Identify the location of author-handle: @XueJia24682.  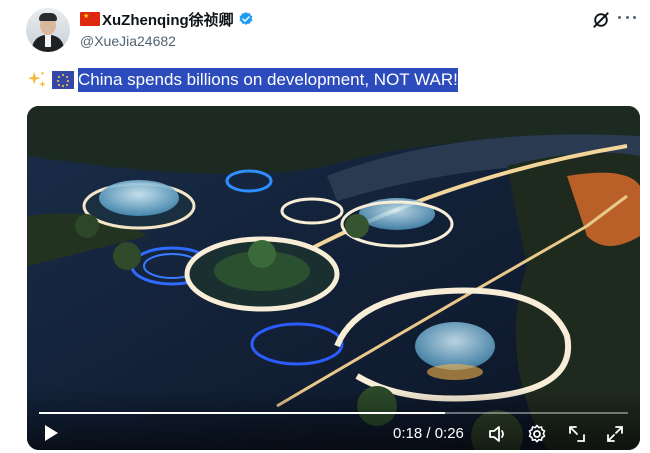
(128, 41).